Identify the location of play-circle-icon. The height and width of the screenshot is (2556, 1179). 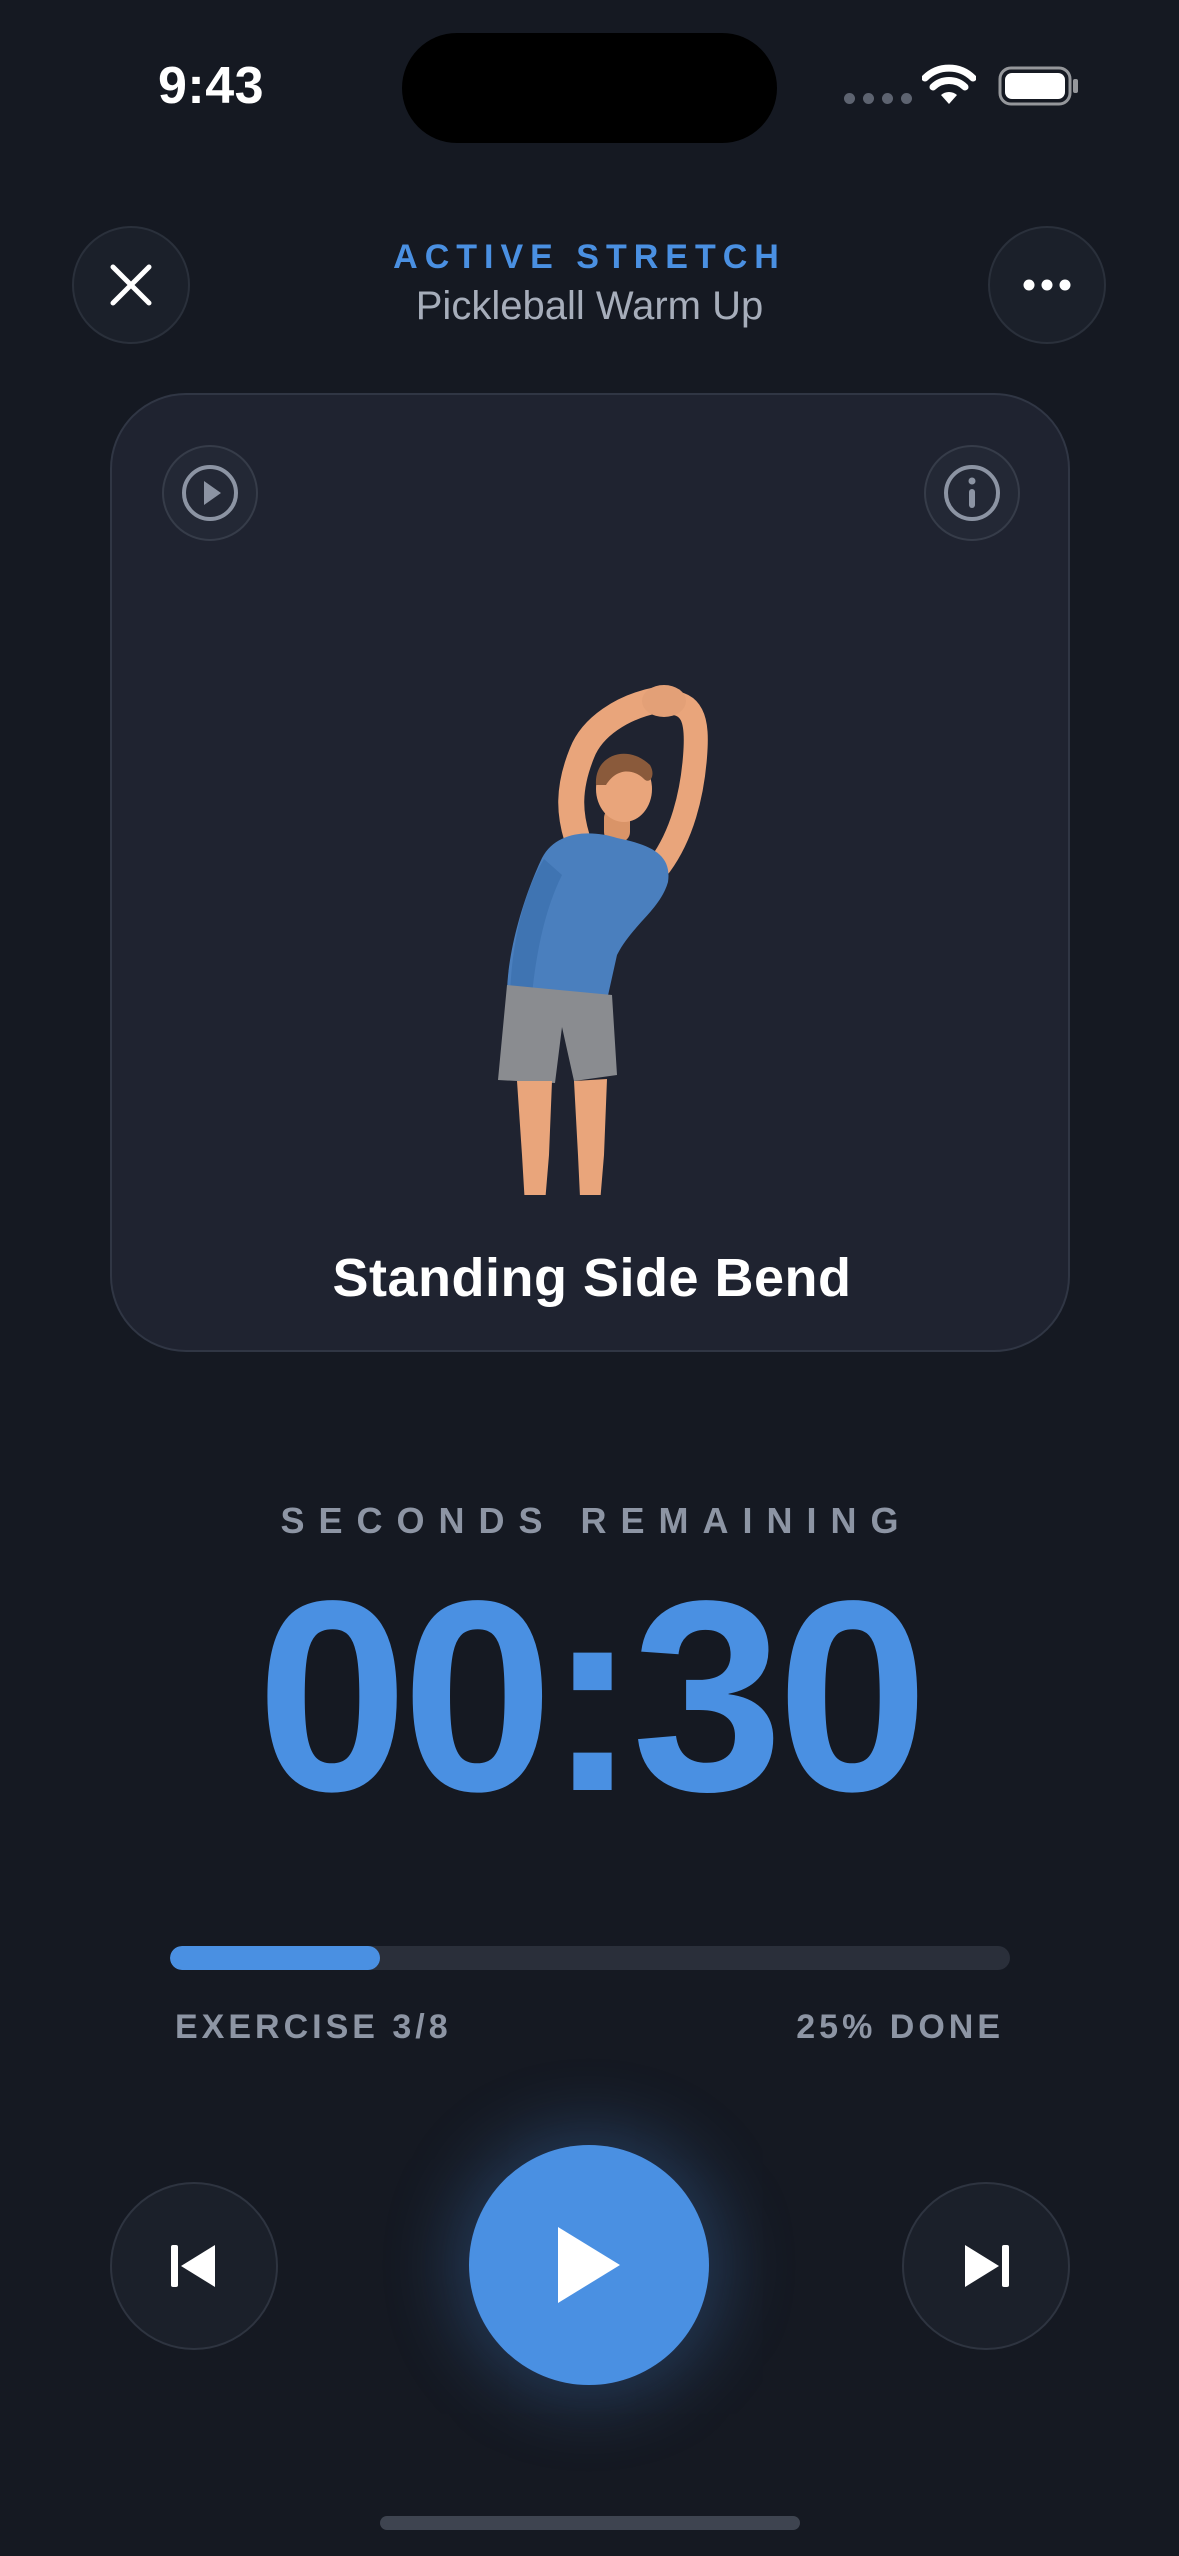
(210, 493).